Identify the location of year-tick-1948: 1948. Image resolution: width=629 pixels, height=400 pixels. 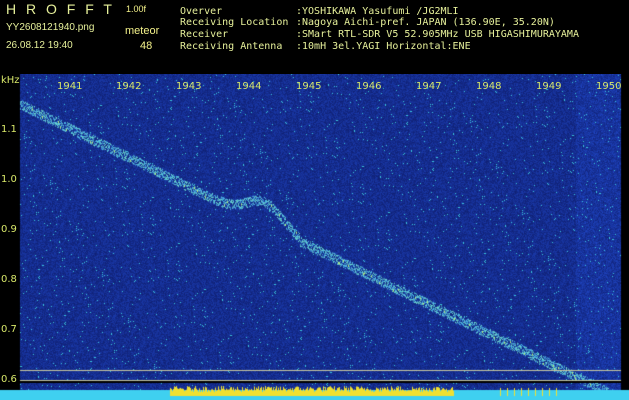
(489, 86).